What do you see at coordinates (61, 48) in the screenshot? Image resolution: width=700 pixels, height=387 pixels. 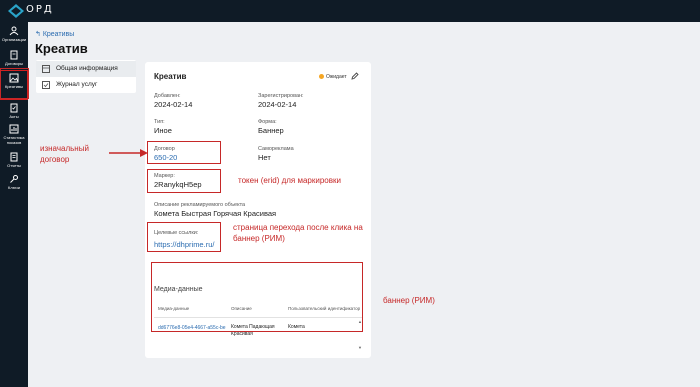 I see `page-title: Креатив` at bounding box center [61, 48].